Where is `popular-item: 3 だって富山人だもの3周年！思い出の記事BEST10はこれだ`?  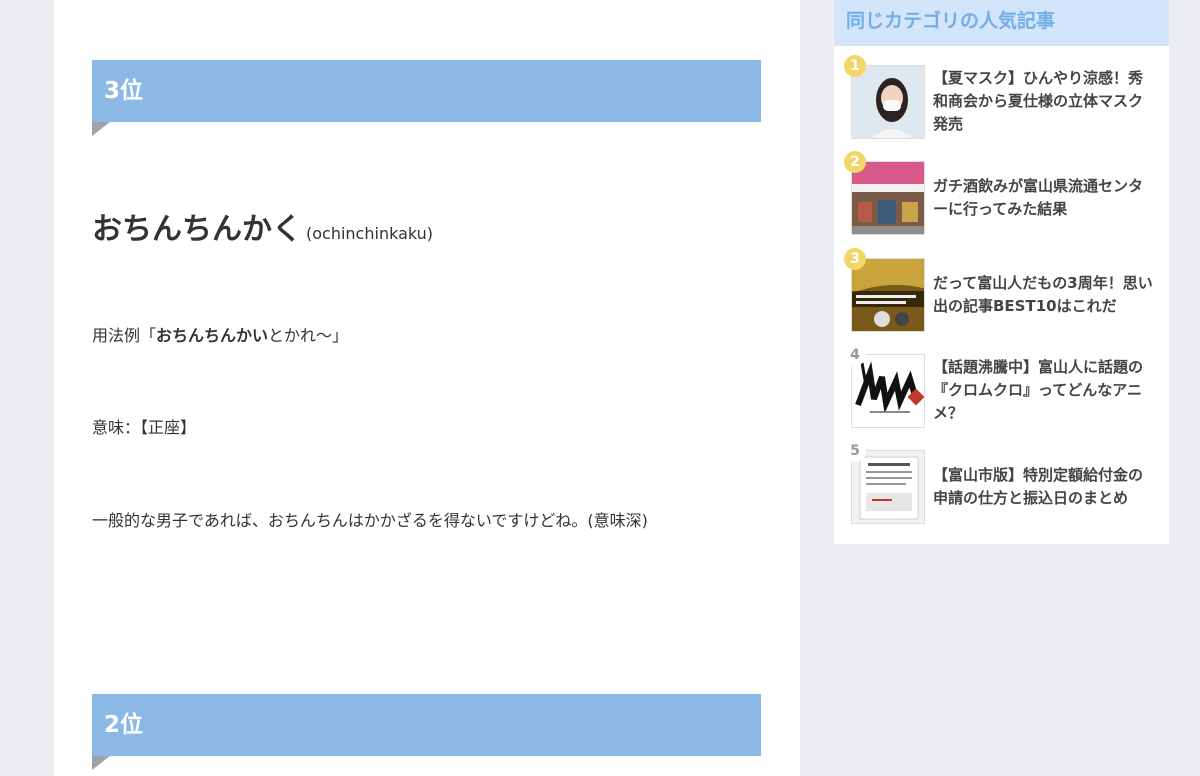 popular-item: 3 だって富山人だもの3周年！思い出の記事BEST10はこれだ is located at coordinates (1001, 296).